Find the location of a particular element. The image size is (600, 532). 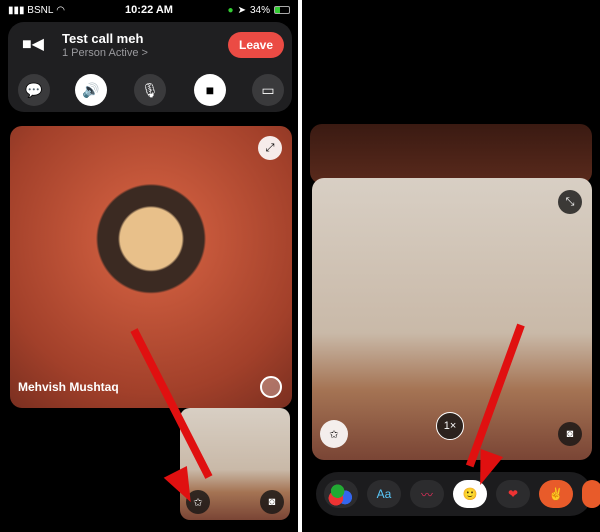

speaker-button: 🔊 is located at coordinates (91, 90).